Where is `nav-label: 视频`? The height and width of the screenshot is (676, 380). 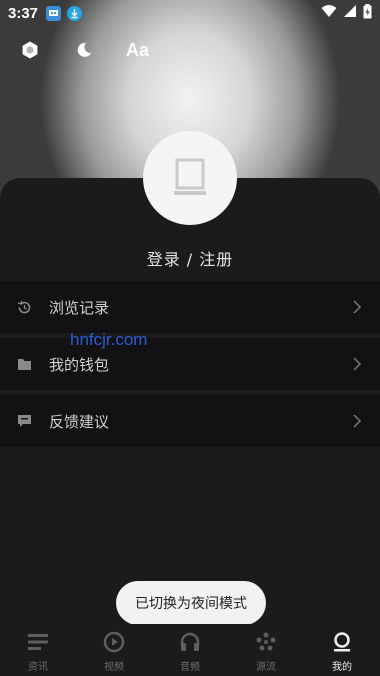
nav-label: 视频 is located at coordinates (114, 667).